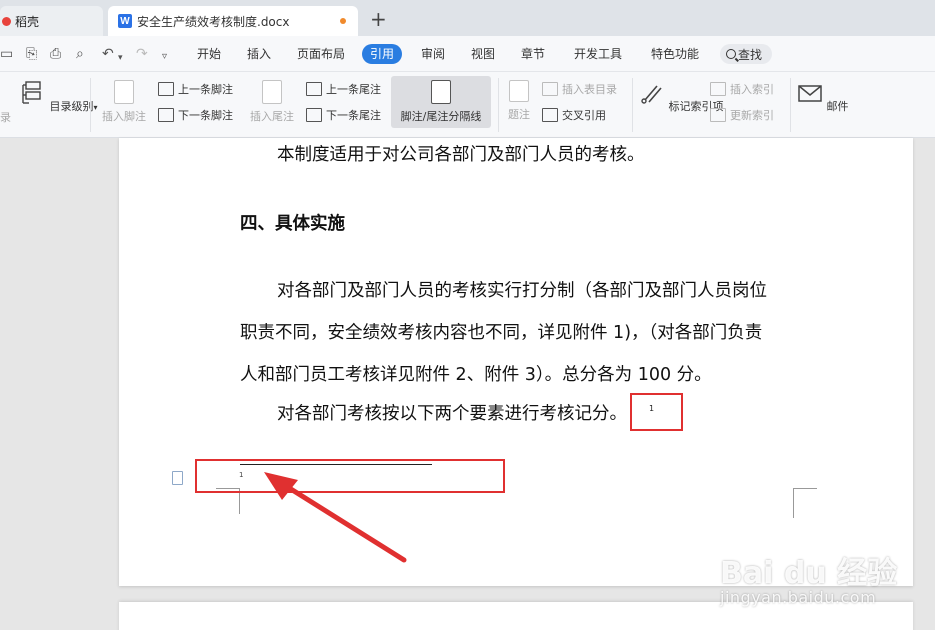 This screenshot has width=935, height=630. What do you see at coordinates (59, 97) in the screenshot?
I see `toc-level-button: 目录级别▾` at bounding box center [59, 97].